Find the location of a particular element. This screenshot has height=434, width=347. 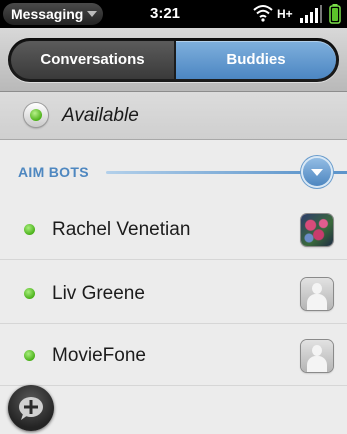

header: Conversations Buddies is located at coordinates (173, 60).